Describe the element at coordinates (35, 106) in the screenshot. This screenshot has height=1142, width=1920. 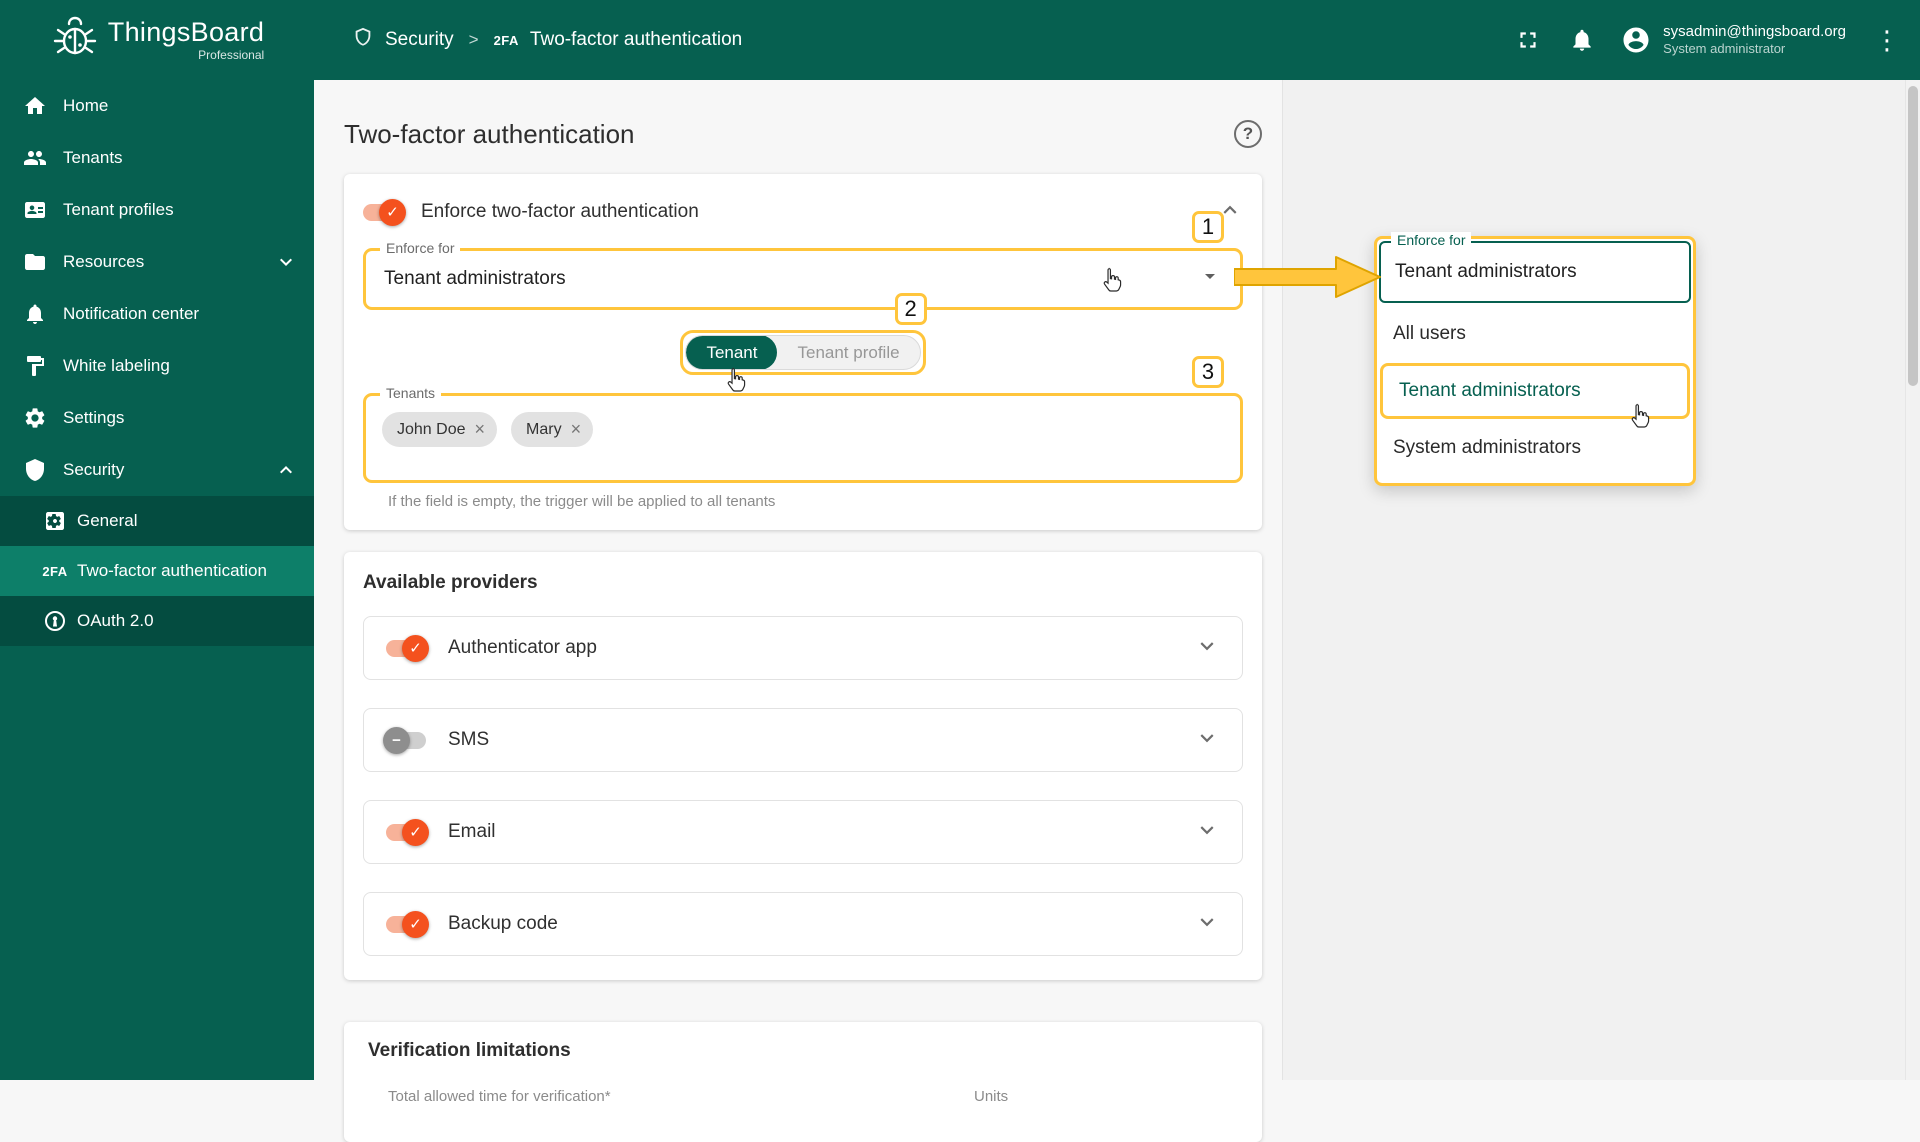
I see `home-icon` at that location.